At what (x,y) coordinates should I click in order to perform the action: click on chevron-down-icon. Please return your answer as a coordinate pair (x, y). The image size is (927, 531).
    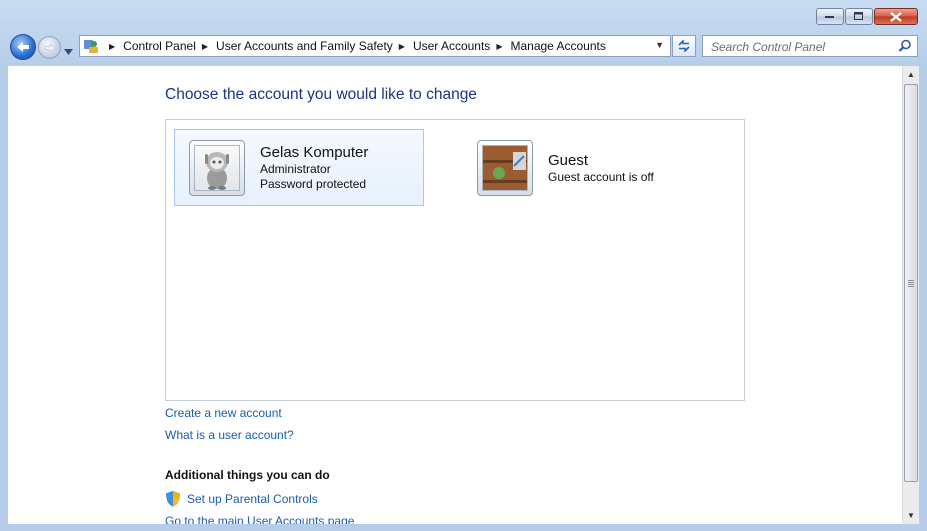
    Looking at the image, I should click on (68, 52).